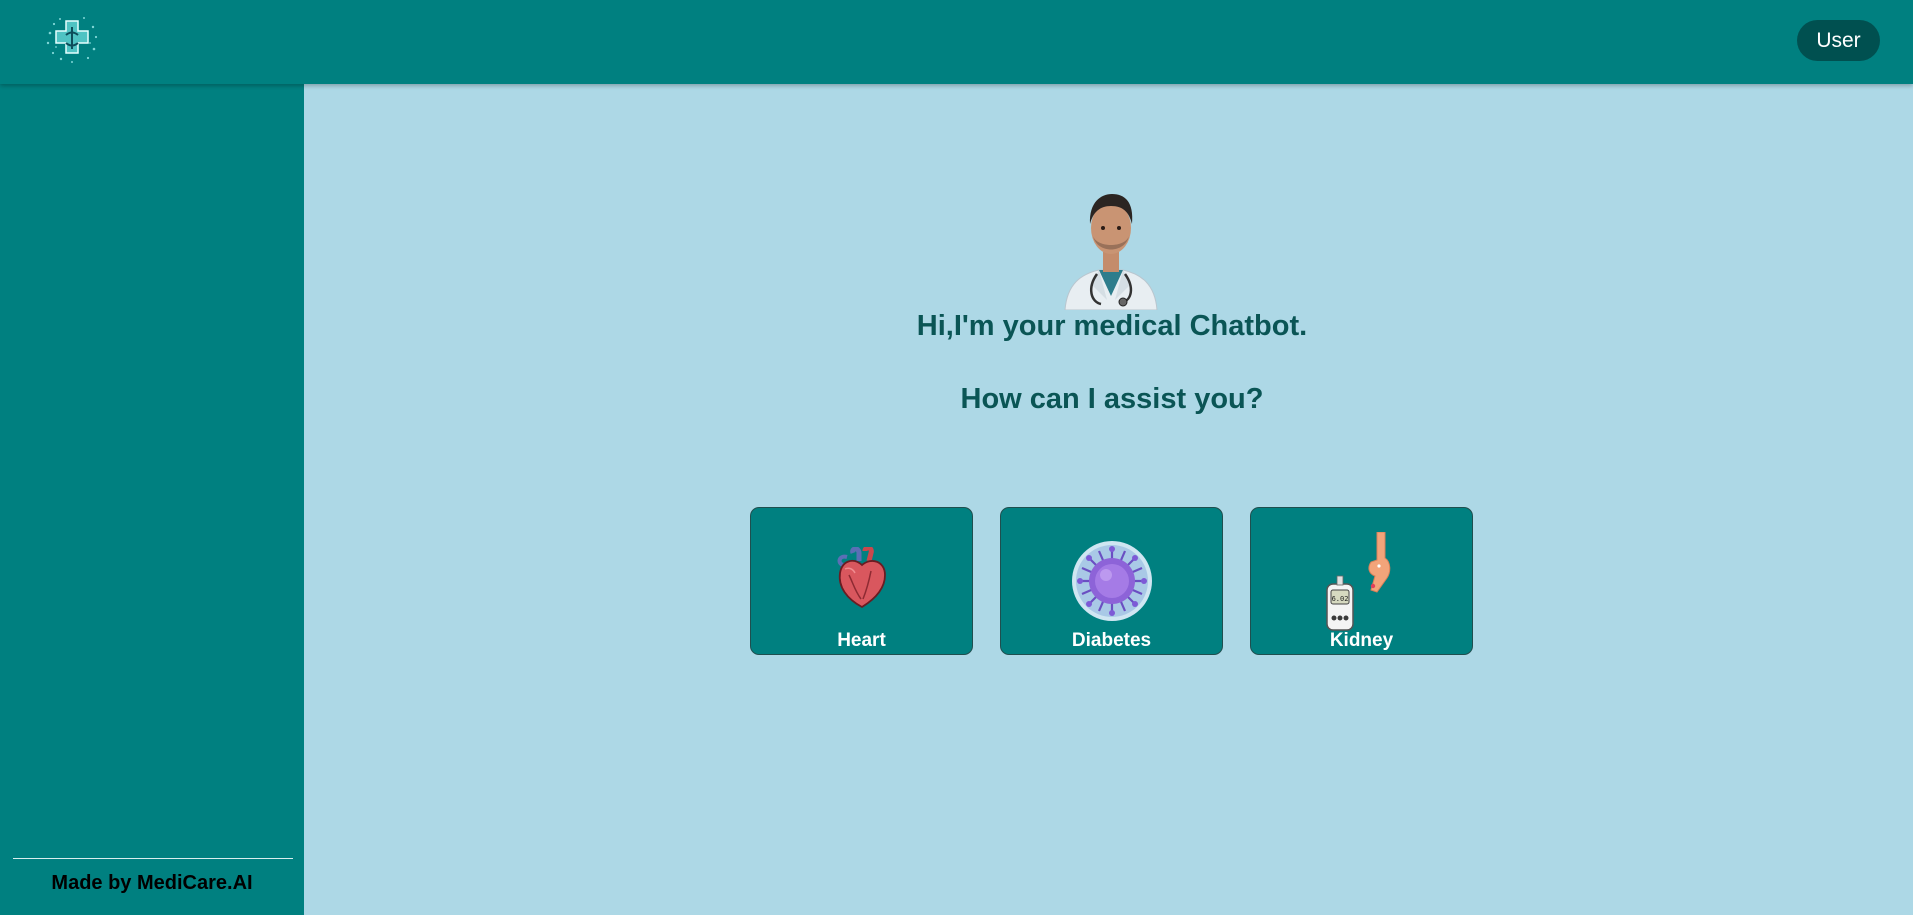 The width and height of the screenshot is (1913, 915). Describe the element at coordinates (956, 42) in the screenshot. I see `top-bar: User` at that location.